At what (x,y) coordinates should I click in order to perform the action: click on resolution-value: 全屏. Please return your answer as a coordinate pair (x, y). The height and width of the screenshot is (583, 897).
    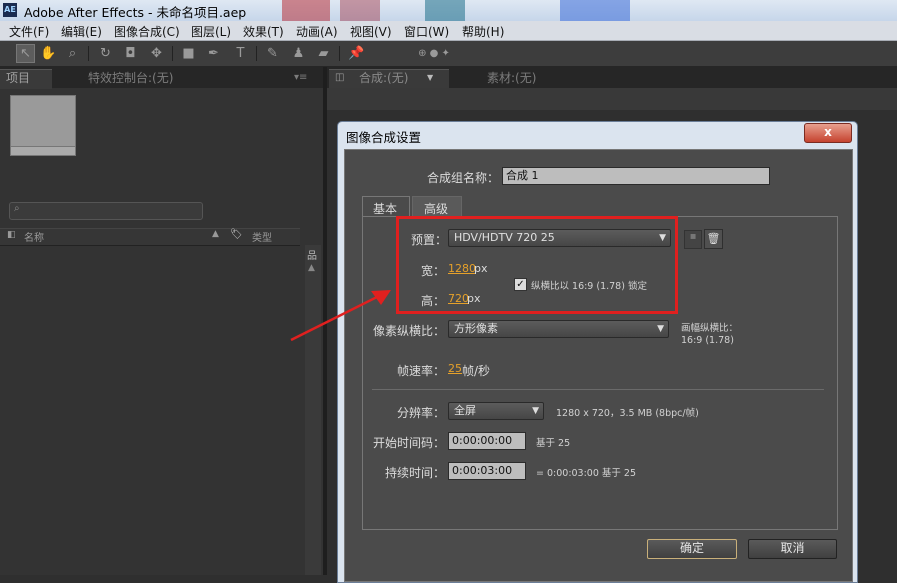
    Looking at the image, I should click on (465, 410).